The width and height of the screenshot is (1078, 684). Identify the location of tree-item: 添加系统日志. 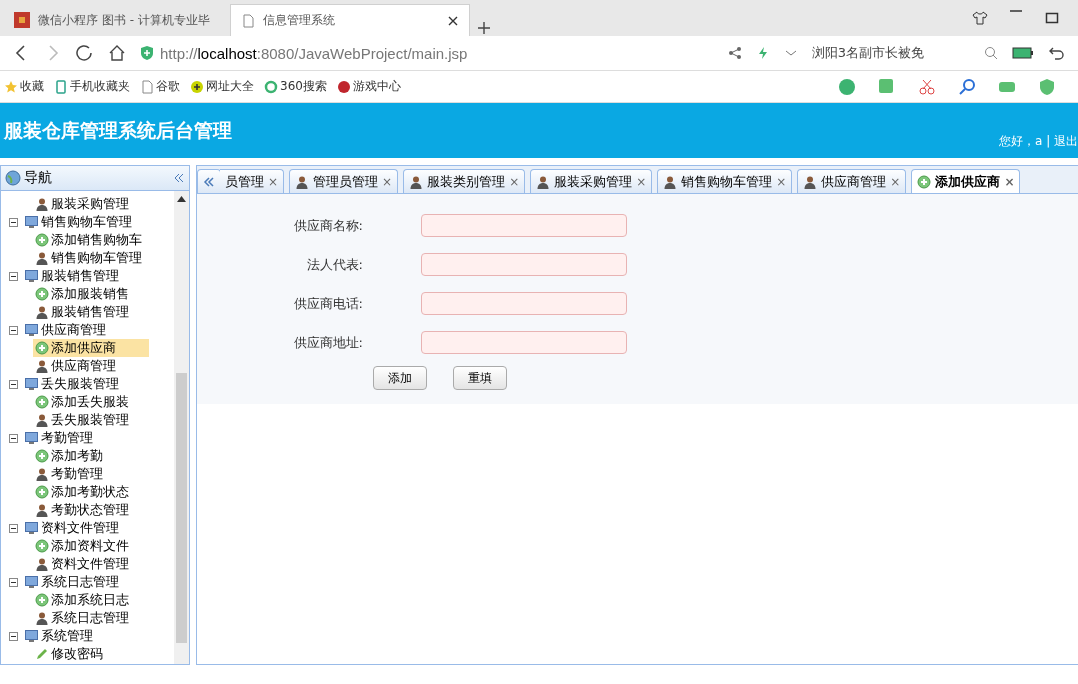
(82, 600).